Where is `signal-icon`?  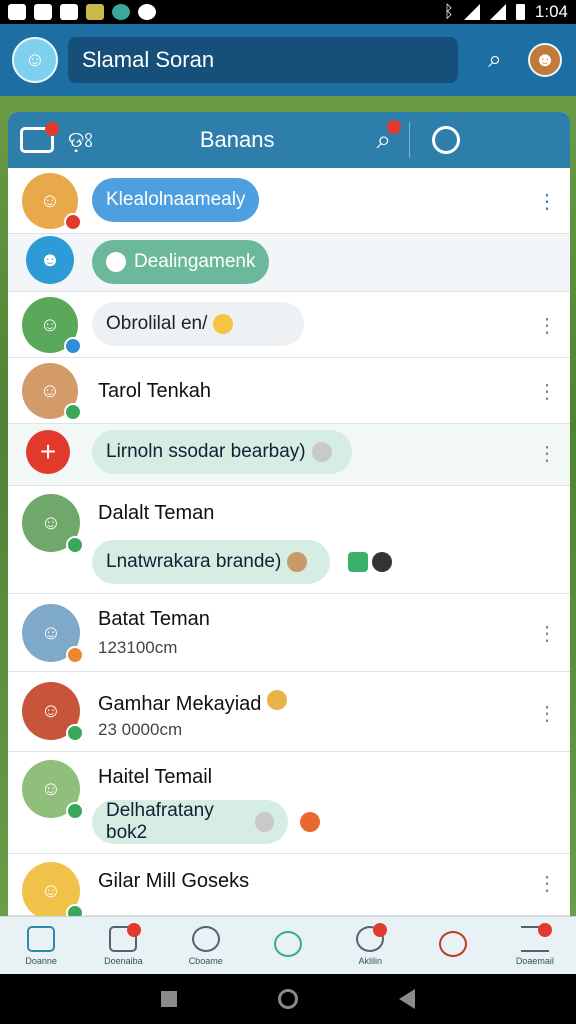 signal-icon is located at coordinates (471, 12).